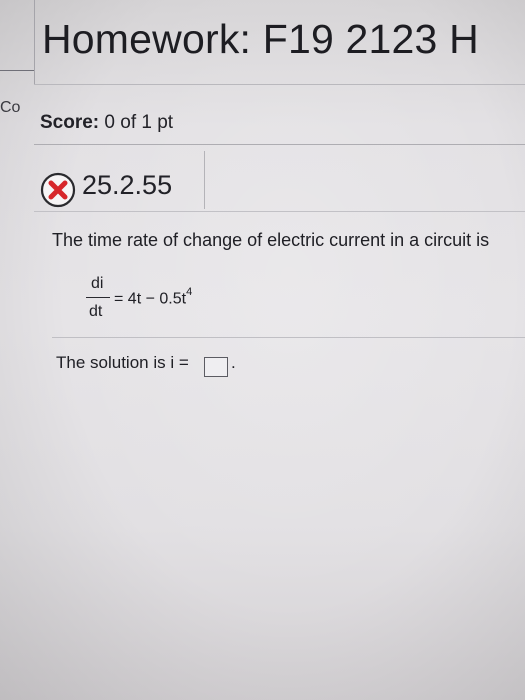  What do you see at coordinates (34, 42) in the screenshot?
I see `header-divider` at bounding box center [34, 42].